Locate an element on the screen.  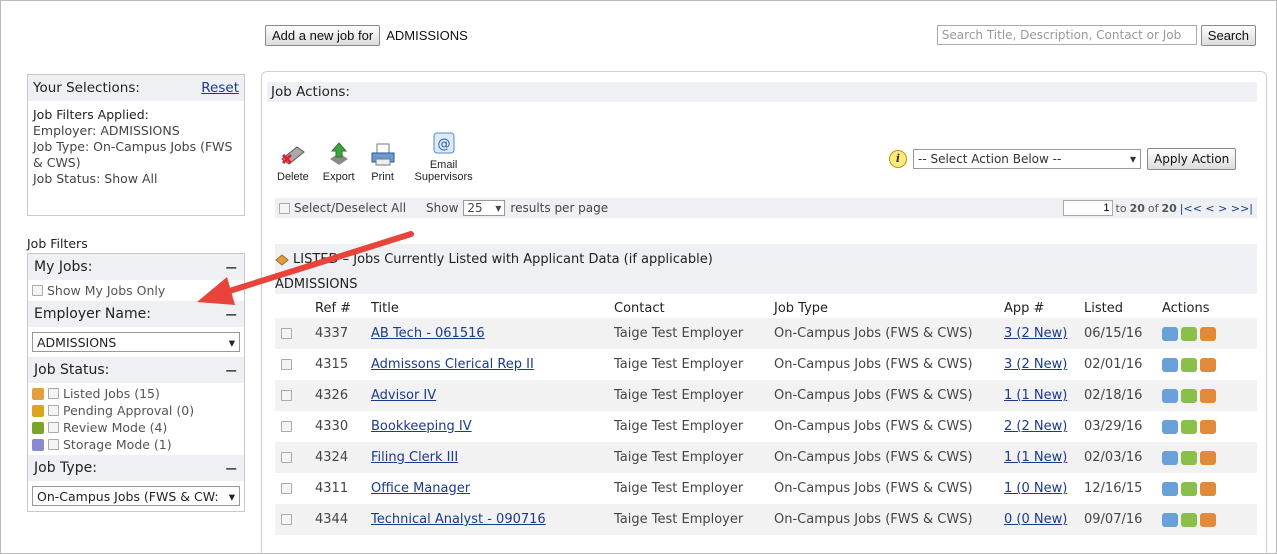
app-link: 1 (0 New) is located at coordinates (1035, 488).